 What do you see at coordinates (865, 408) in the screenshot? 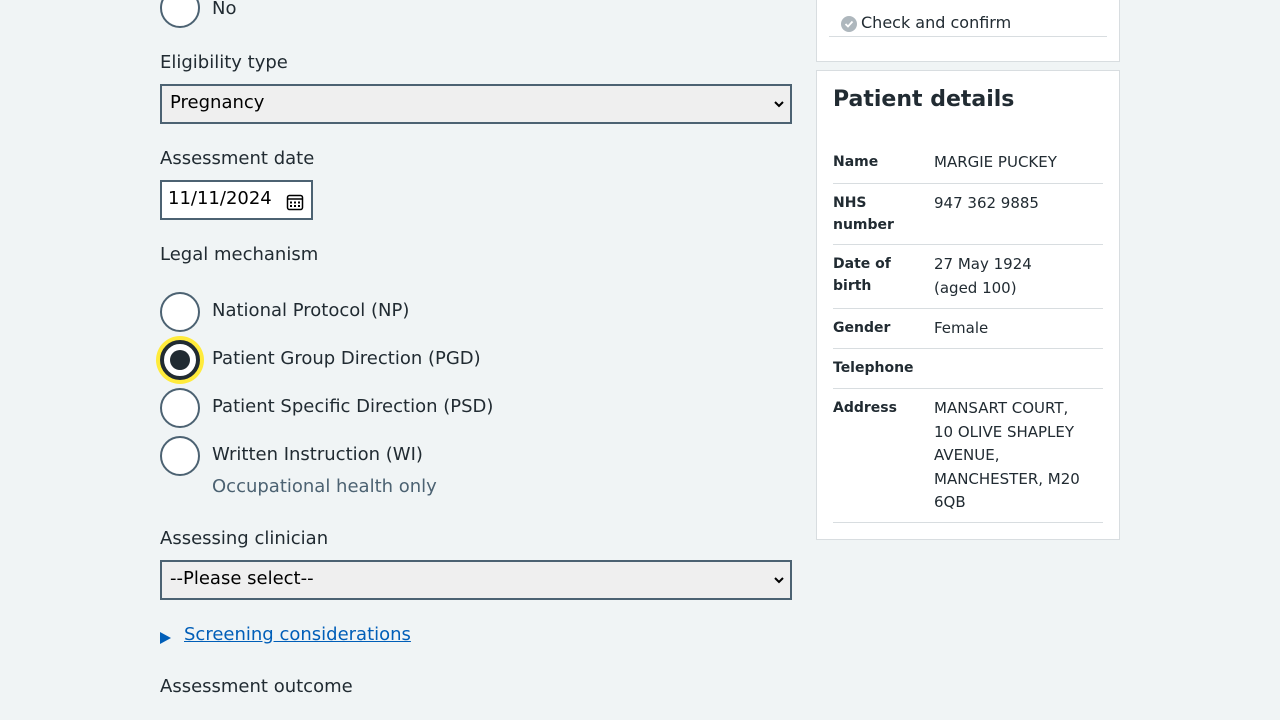
I see `patient-row-key: Address` at bounding box center [865, 408].